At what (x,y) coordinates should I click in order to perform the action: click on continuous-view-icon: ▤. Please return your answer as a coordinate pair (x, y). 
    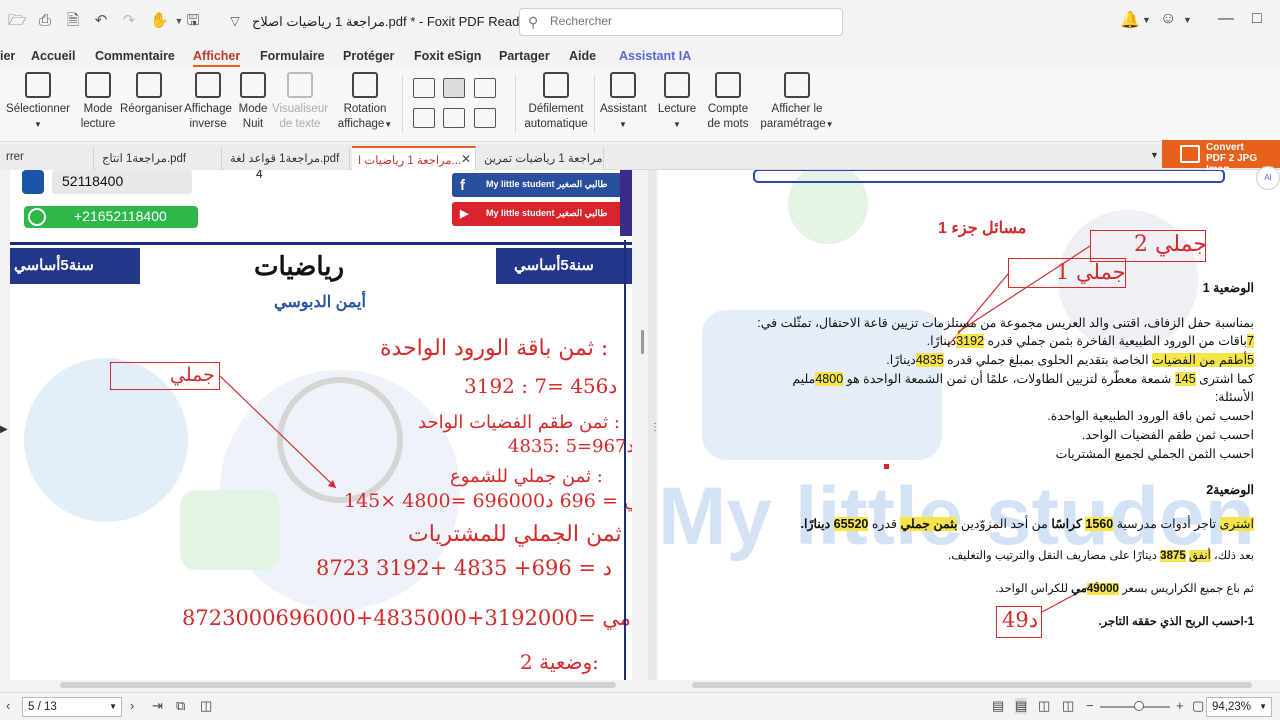
    Looking at the image, I should click on (1021, 706).